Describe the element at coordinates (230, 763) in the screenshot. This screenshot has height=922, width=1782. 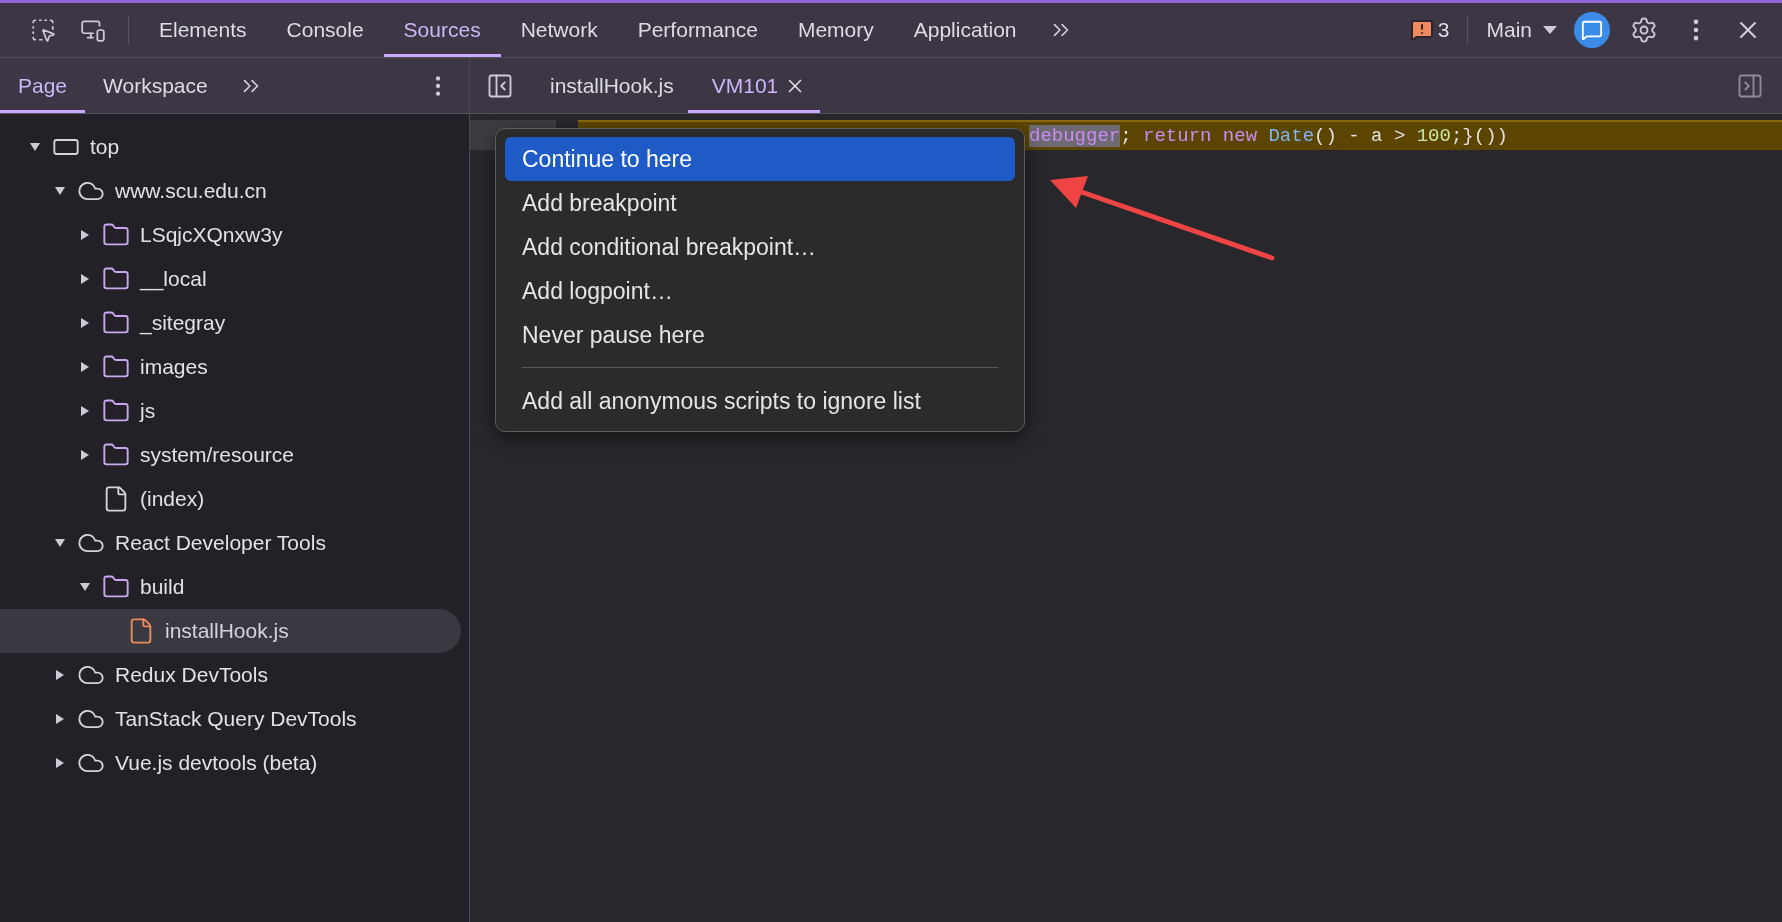
I see `tree-item: Vue.js devtools (beta)` at that location.